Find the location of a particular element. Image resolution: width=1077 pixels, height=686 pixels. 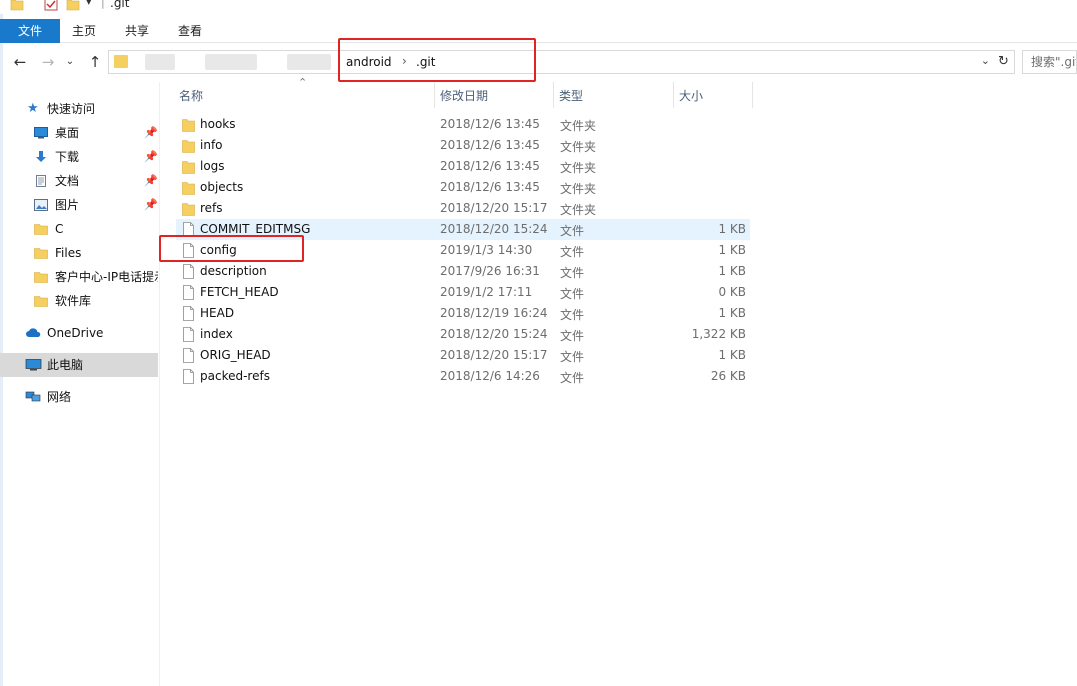

document-icon is located at coordinates (41, 181).